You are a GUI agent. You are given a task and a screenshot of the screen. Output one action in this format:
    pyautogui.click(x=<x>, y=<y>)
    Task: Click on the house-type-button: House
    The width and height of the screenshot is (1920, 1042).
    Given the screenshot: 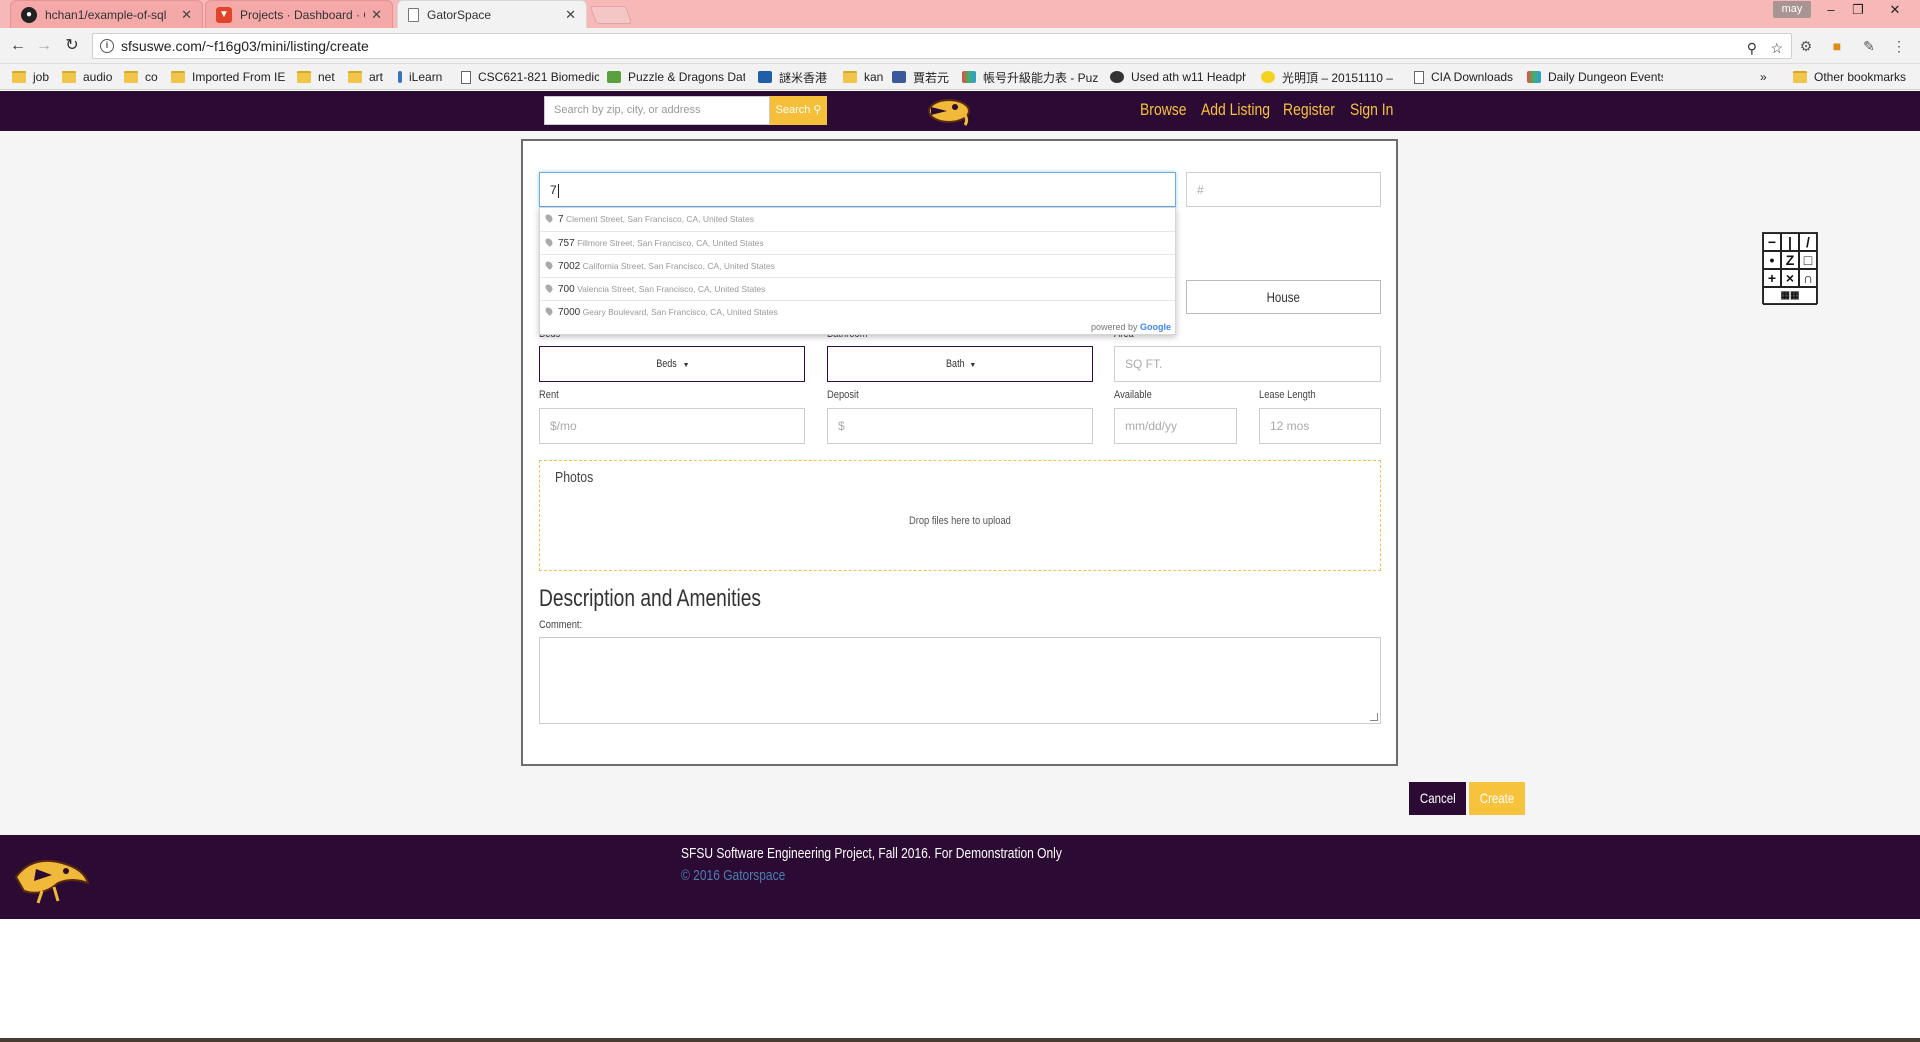 What is the action you would take?
    pyautogui.click(x=1283, y=297)
    